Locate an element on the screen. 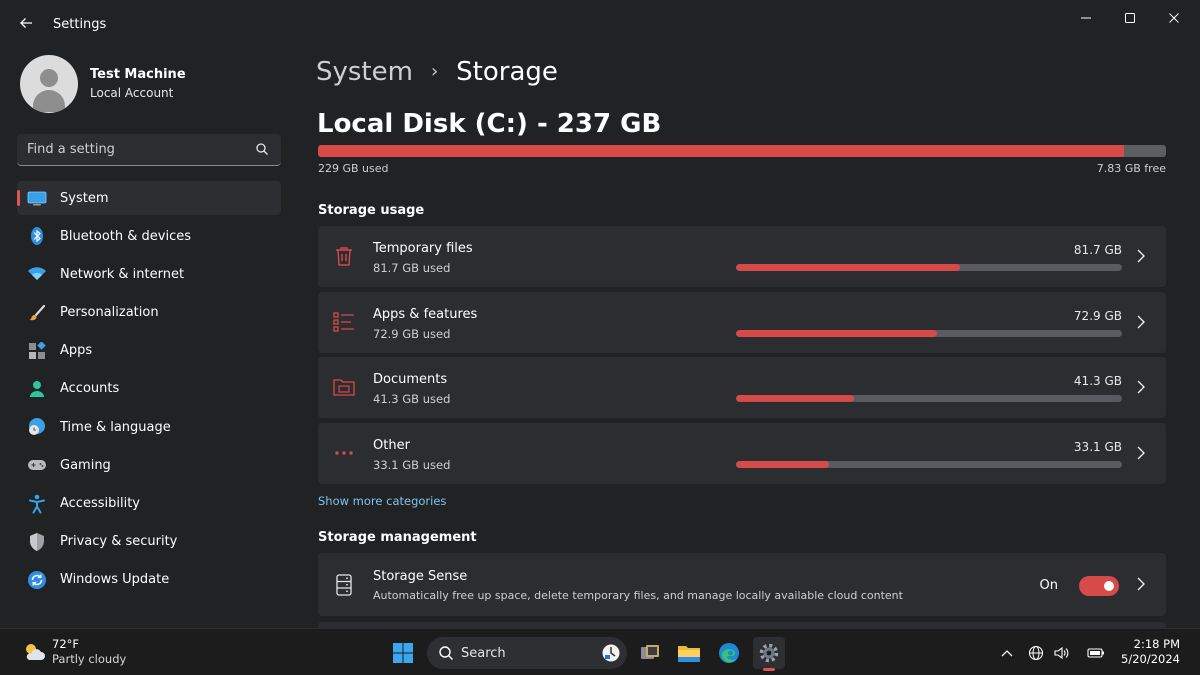 The image size is (1200, 675). sidebar-item-label: Network & internet is located at coordinates (122, 274).